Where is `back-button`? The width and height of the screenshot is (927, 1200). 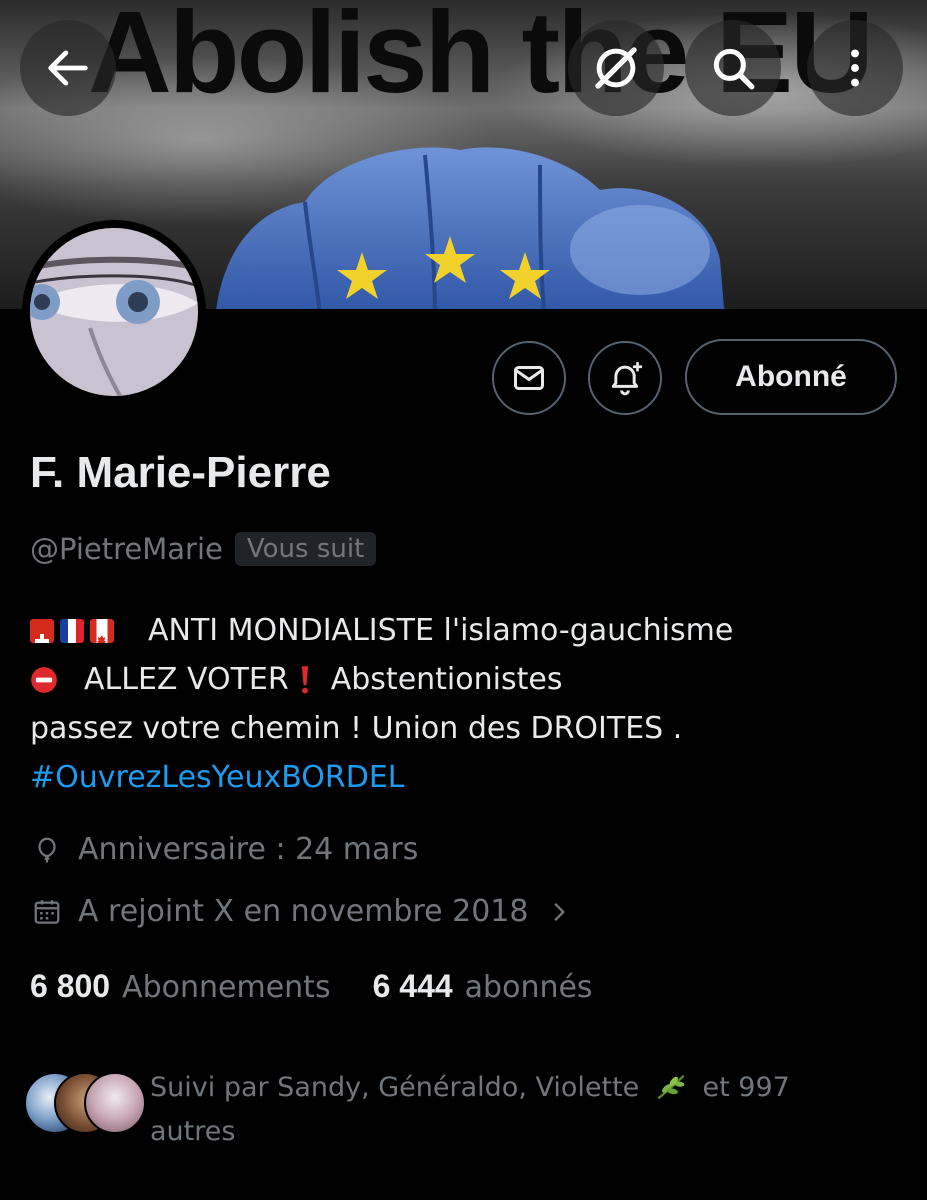
back-button is located at coordinates (68, 68).